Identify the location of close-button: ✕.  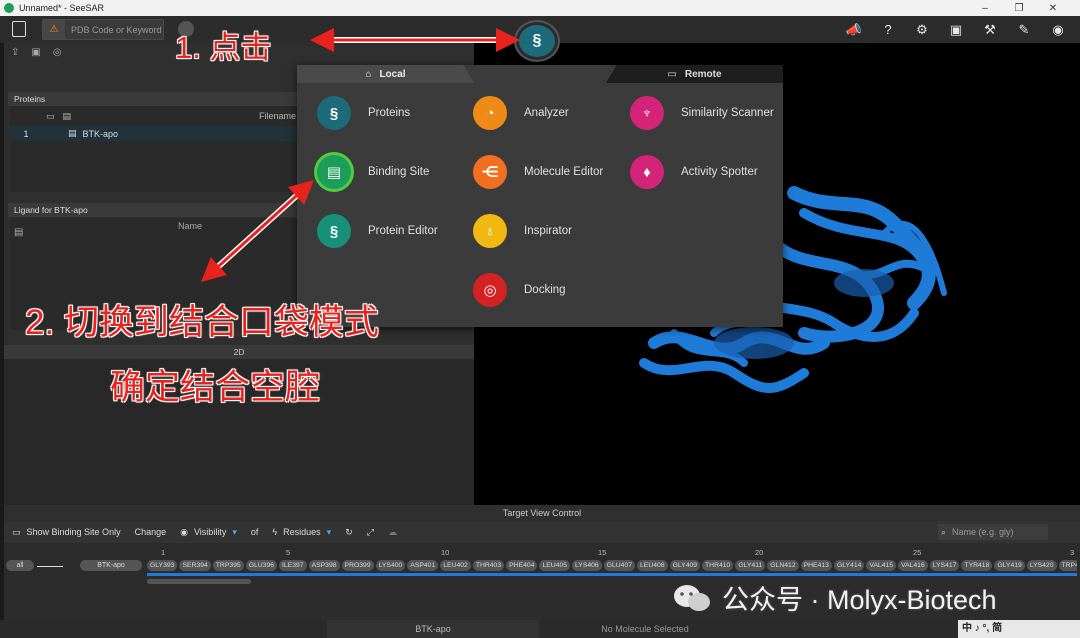
(1053, 8).